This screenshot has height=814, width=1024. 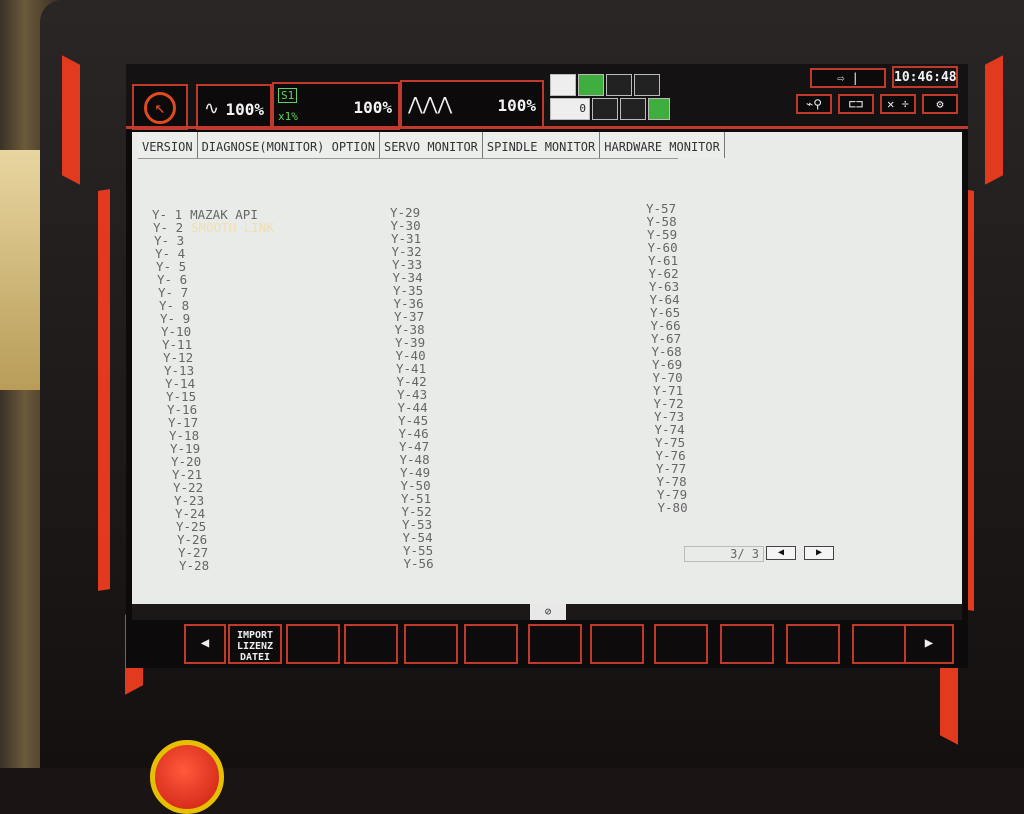 I want to click on softkey-label: ▶, so click(x=929, y=643).